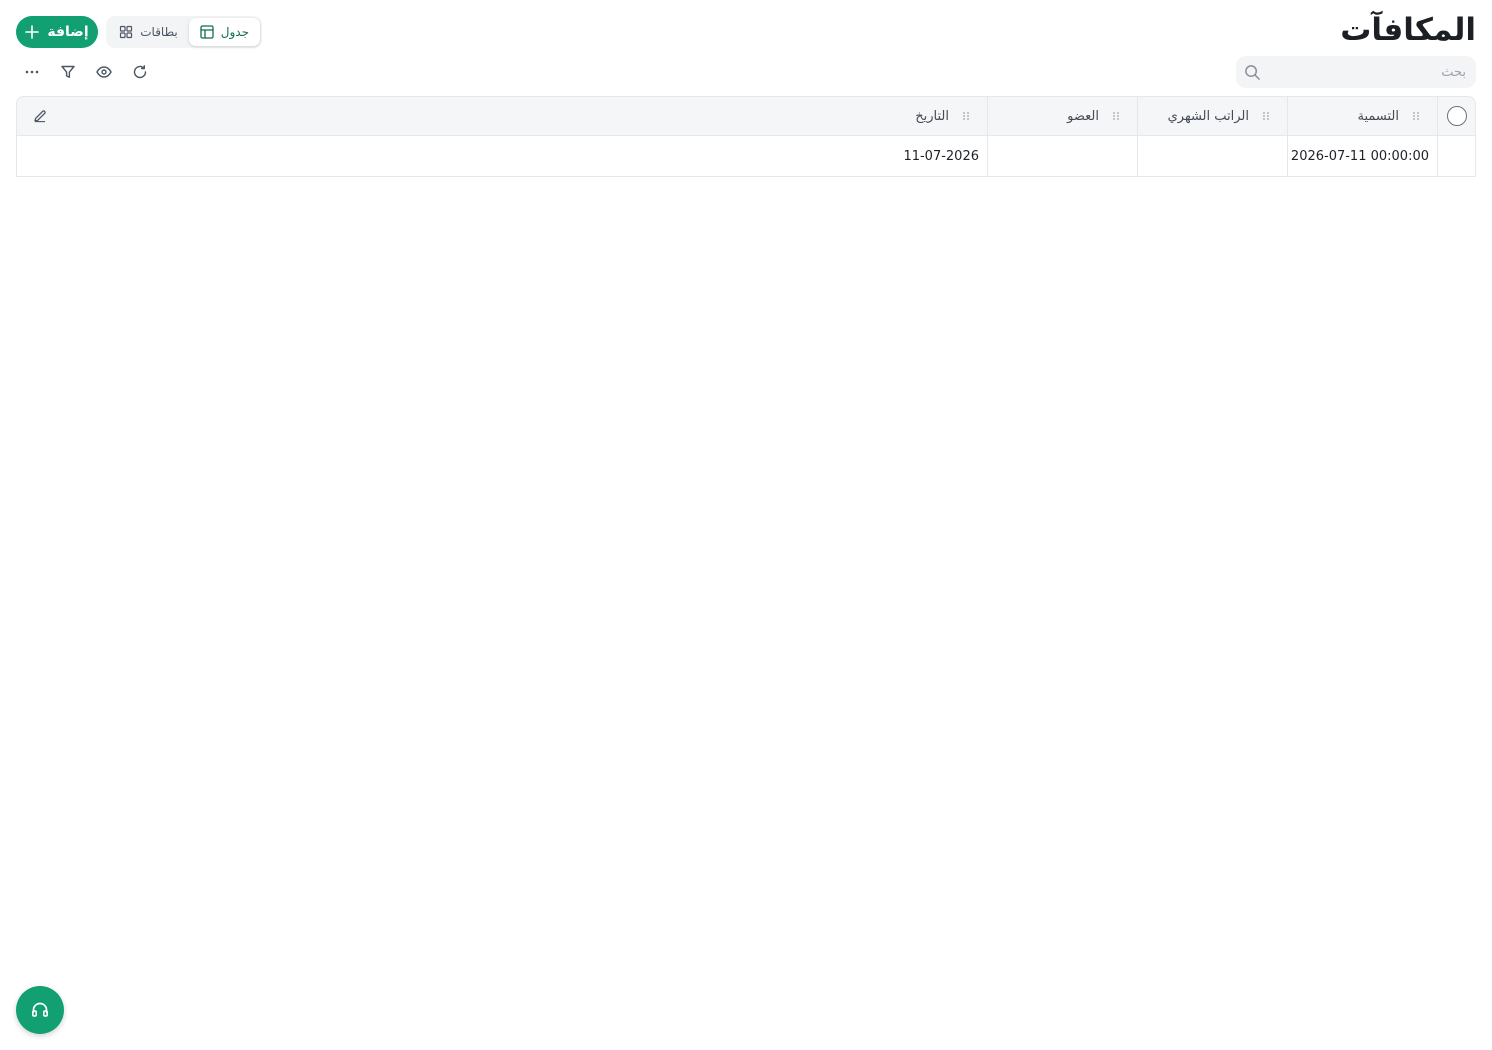 Image resolution: width=1492 pixels, height=1050 pixels. I want to click on filter-button, so click(68, 72).